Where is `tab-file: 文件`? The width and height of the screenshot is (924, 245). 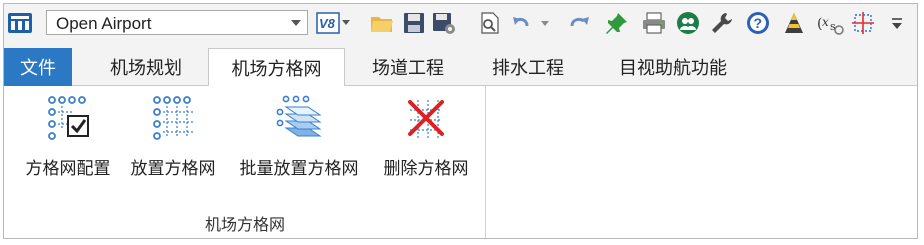 tab-file: 文件 is located at coordinates (38, 67).